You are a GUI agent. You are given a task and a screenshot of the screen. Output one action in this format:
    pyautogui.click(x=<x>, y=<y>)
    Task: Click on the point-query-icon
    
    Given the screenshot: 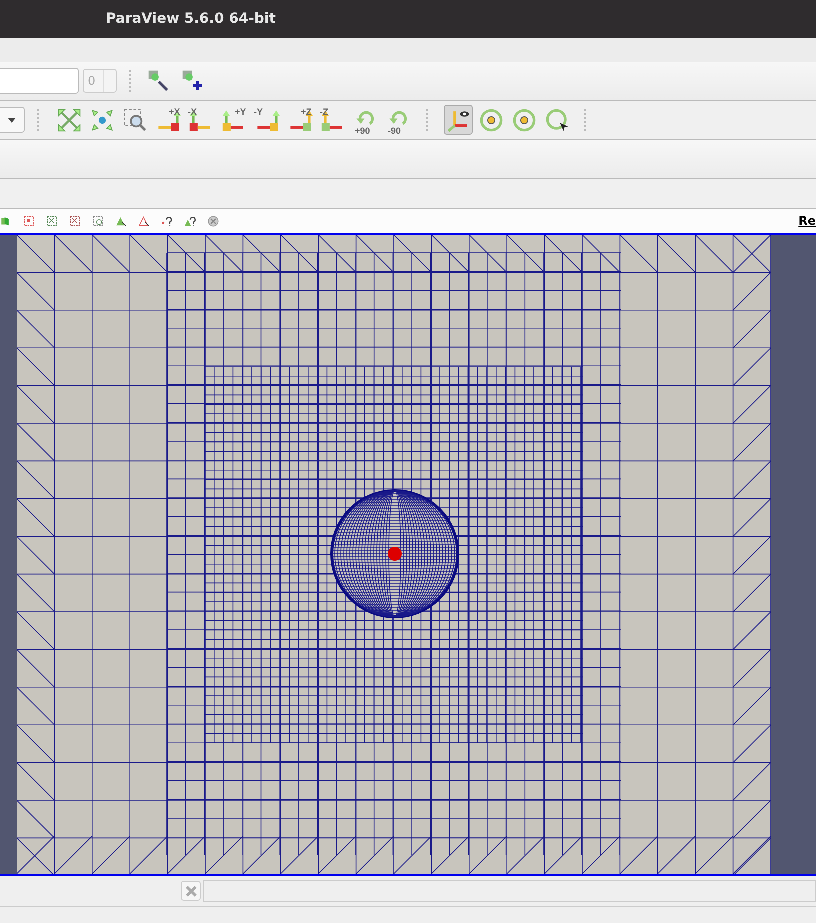 What is the action you would take?
    pyautogui.click(x=167, y=221)
    